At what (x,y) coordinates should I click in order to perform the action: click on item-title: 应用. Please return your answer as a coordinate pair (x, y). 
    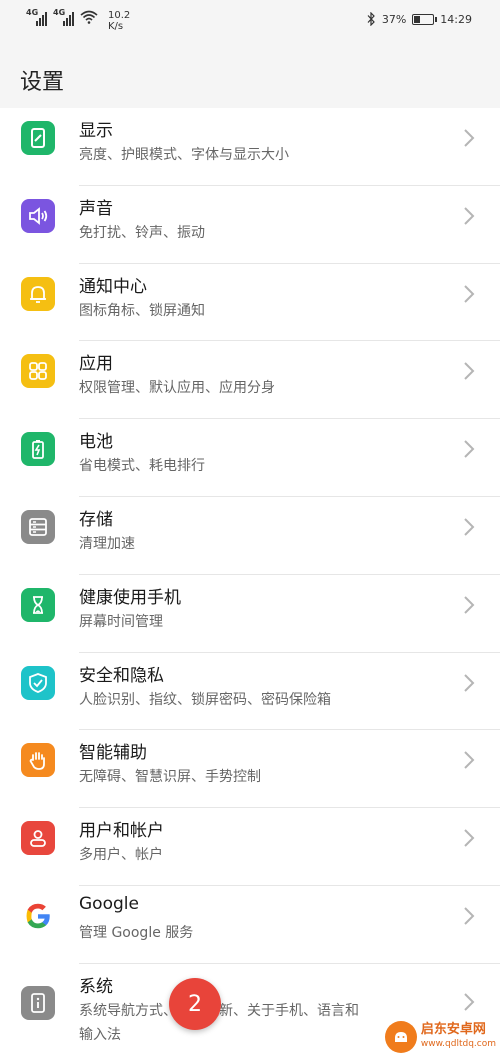
    Looking at the image, I should click on (96, 364).